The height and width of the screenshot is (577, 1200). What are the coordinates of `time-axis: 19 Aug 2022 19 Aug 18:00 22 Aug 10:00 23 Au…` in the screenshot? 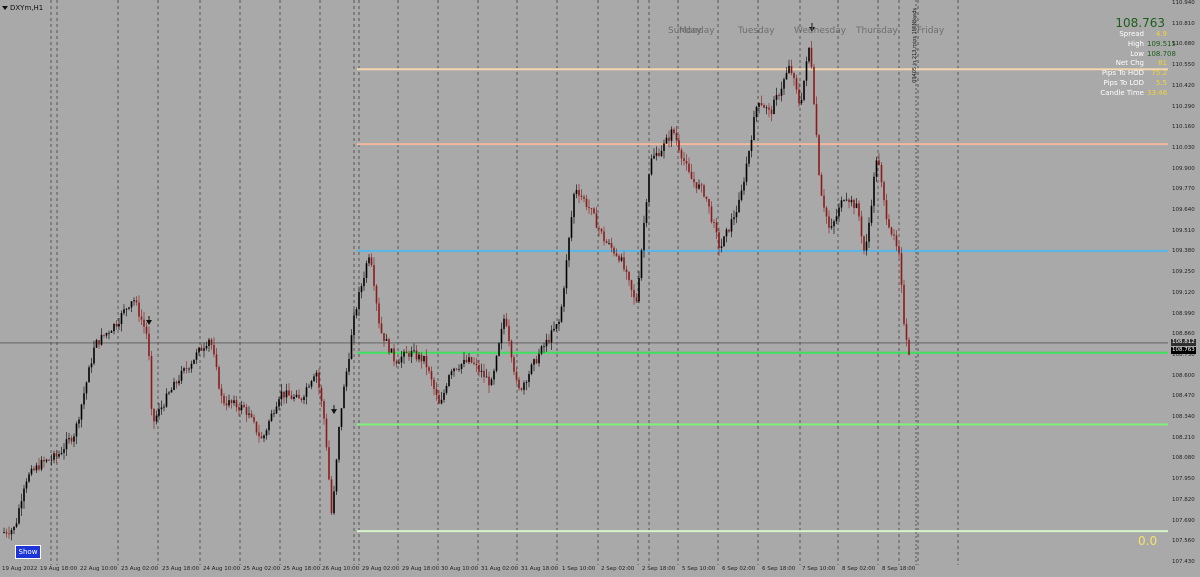 It's located at (584, 571).